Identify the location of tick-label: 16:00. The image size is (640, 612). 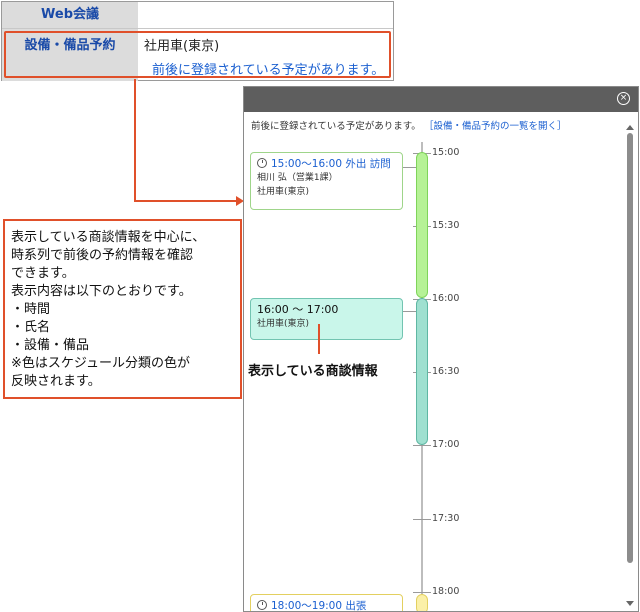
(446, 298).